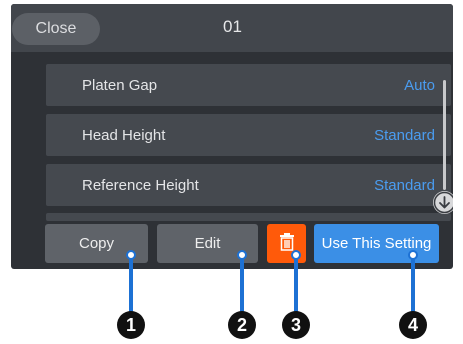 This screenshot has height=344, width=463. Describe the element at coordinates (120, 85) in the screenshot. I see `setting-label: Platen Gap` at that location.